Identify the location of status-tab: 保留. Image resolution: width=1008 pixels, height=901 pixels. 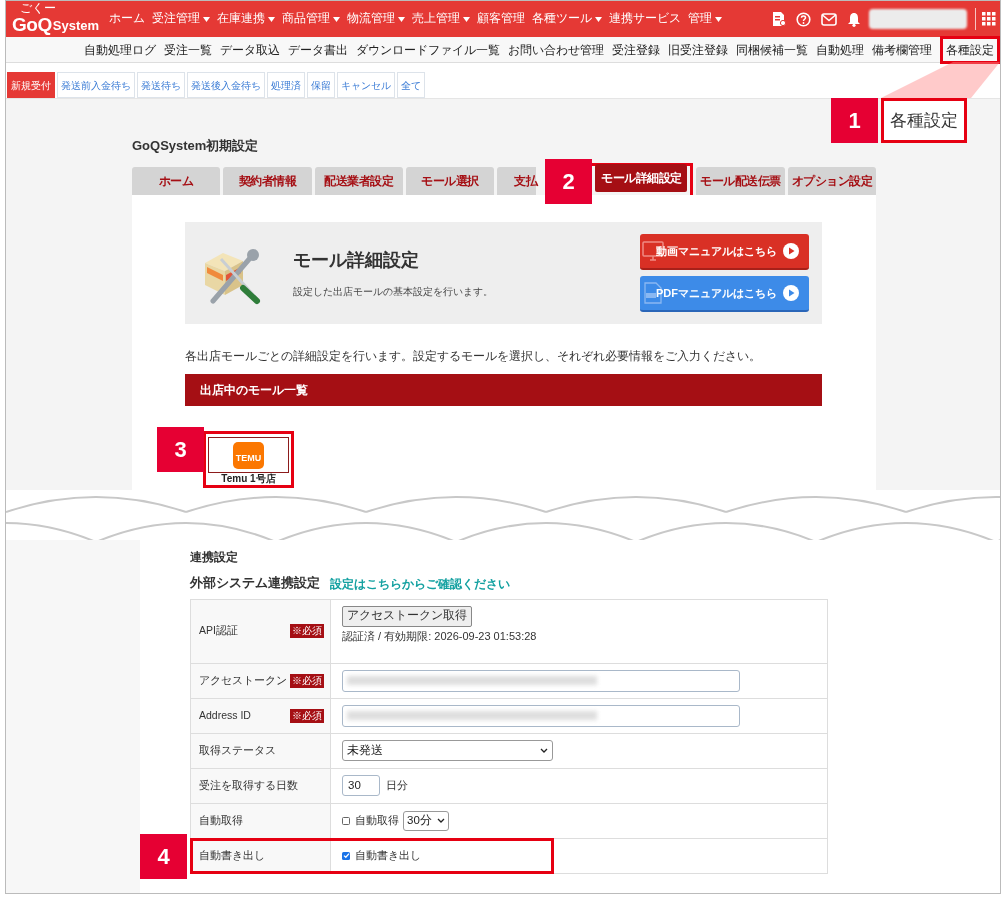
(321, 85).